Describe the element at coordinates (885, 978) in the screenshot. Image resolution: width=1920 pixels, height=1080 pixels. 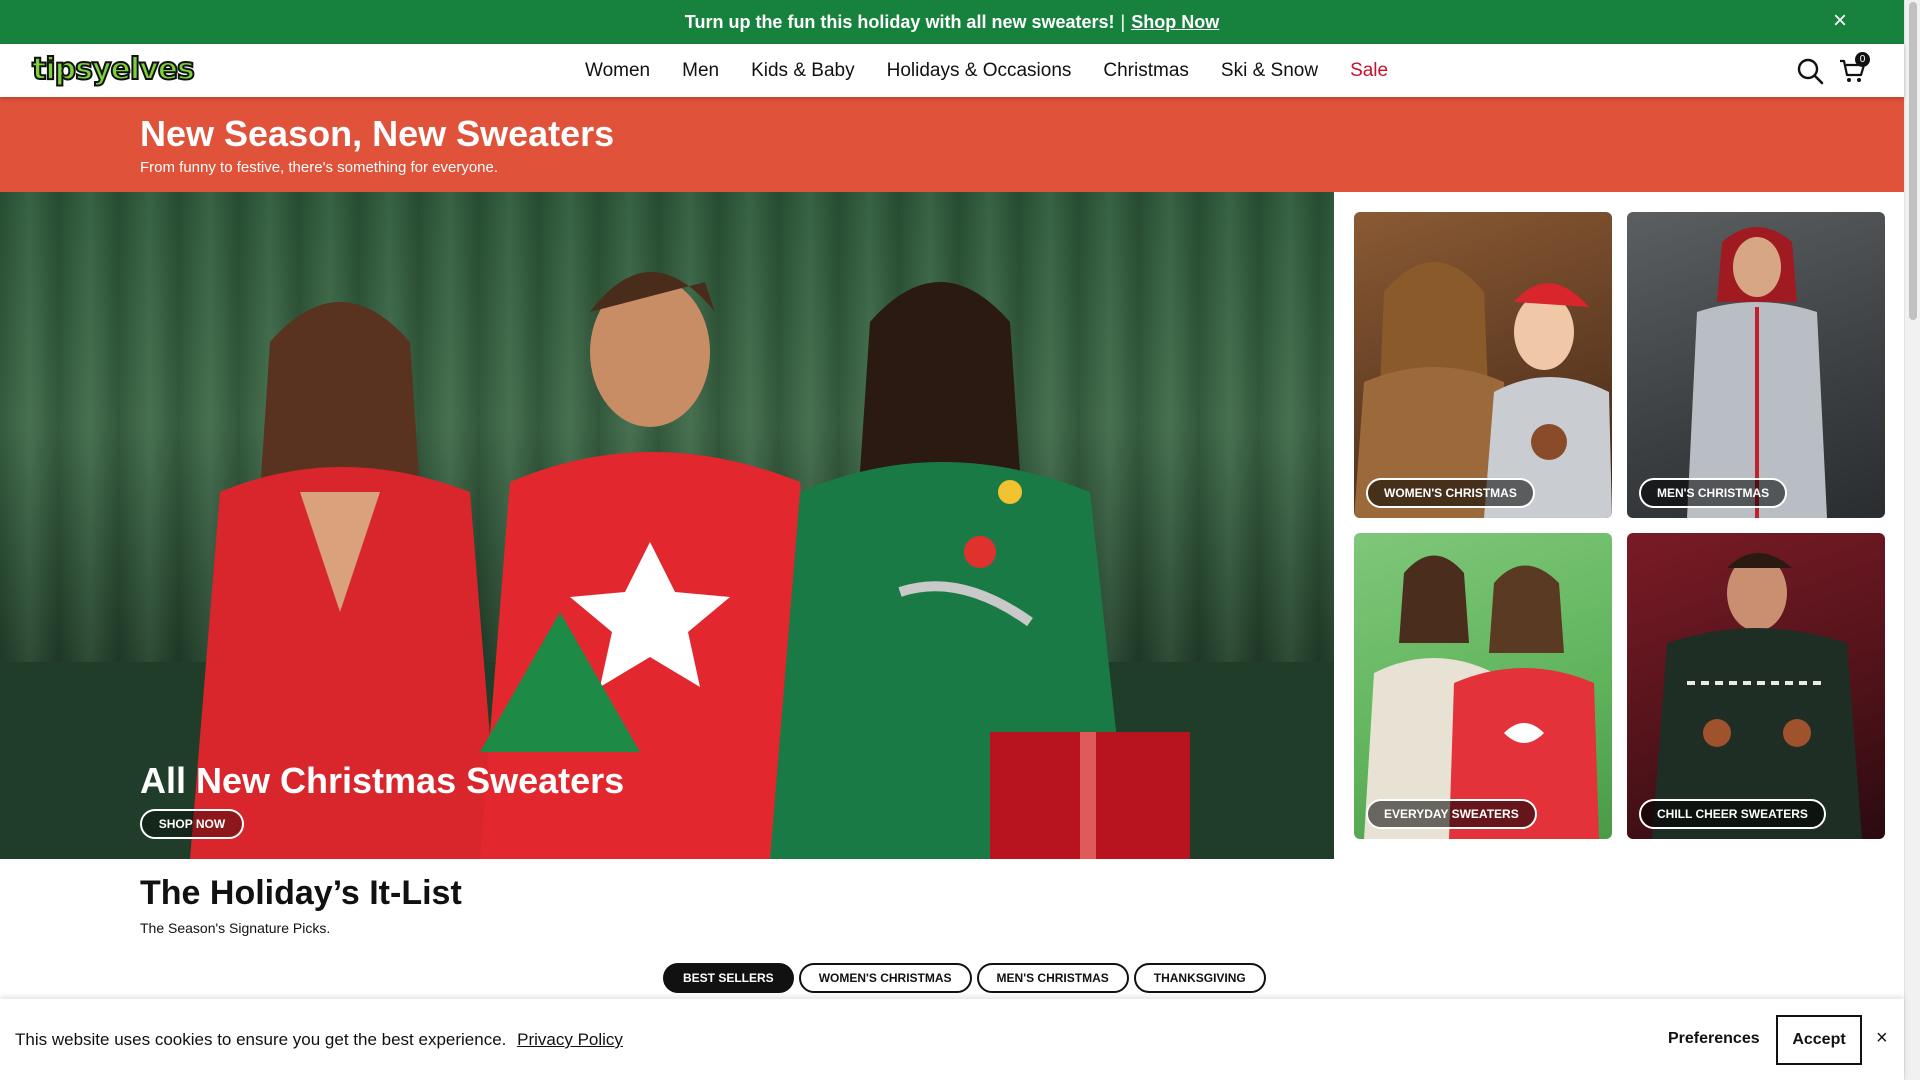
I see `tab-womens-christmas: WOMEN'S CHRISTMAS` at that location.